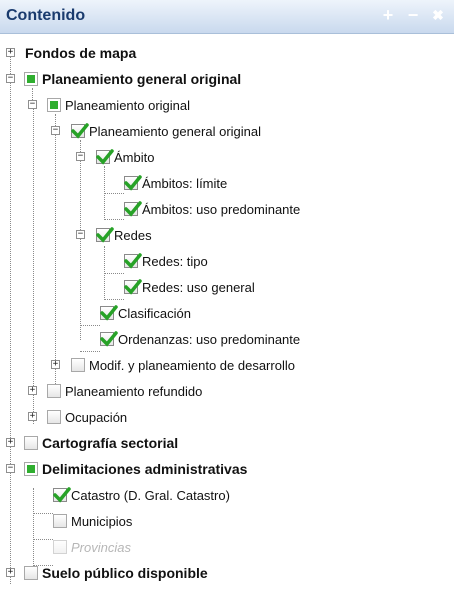 The height and width of the screenshot is (603, 454). Describe the element at coordinates (388, 15) in the screenshot. I see `add-button: +` at that location.